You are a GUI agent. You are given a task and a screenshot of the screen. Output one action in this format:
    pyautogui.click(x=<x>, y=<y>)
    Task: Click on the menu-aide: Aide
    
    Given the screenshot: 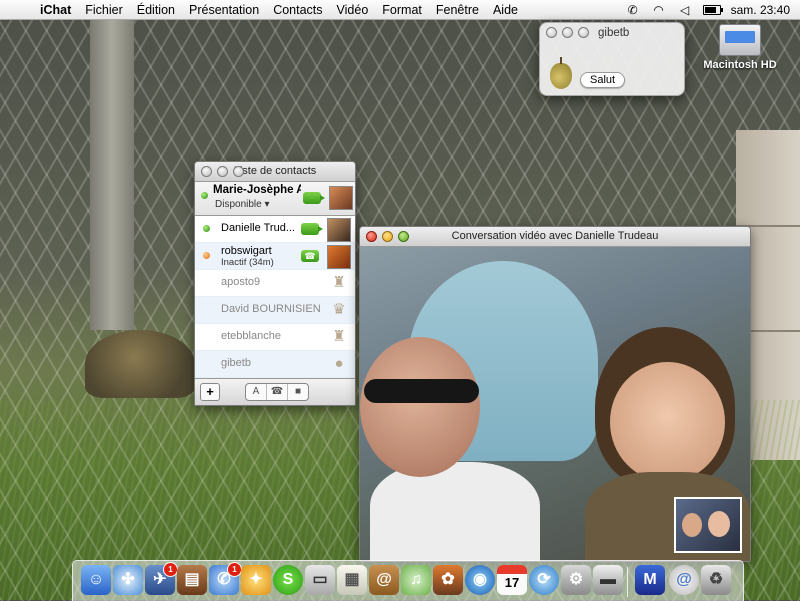 What is the action you would take?
    pyautogui.click(x=505, y=10)
    